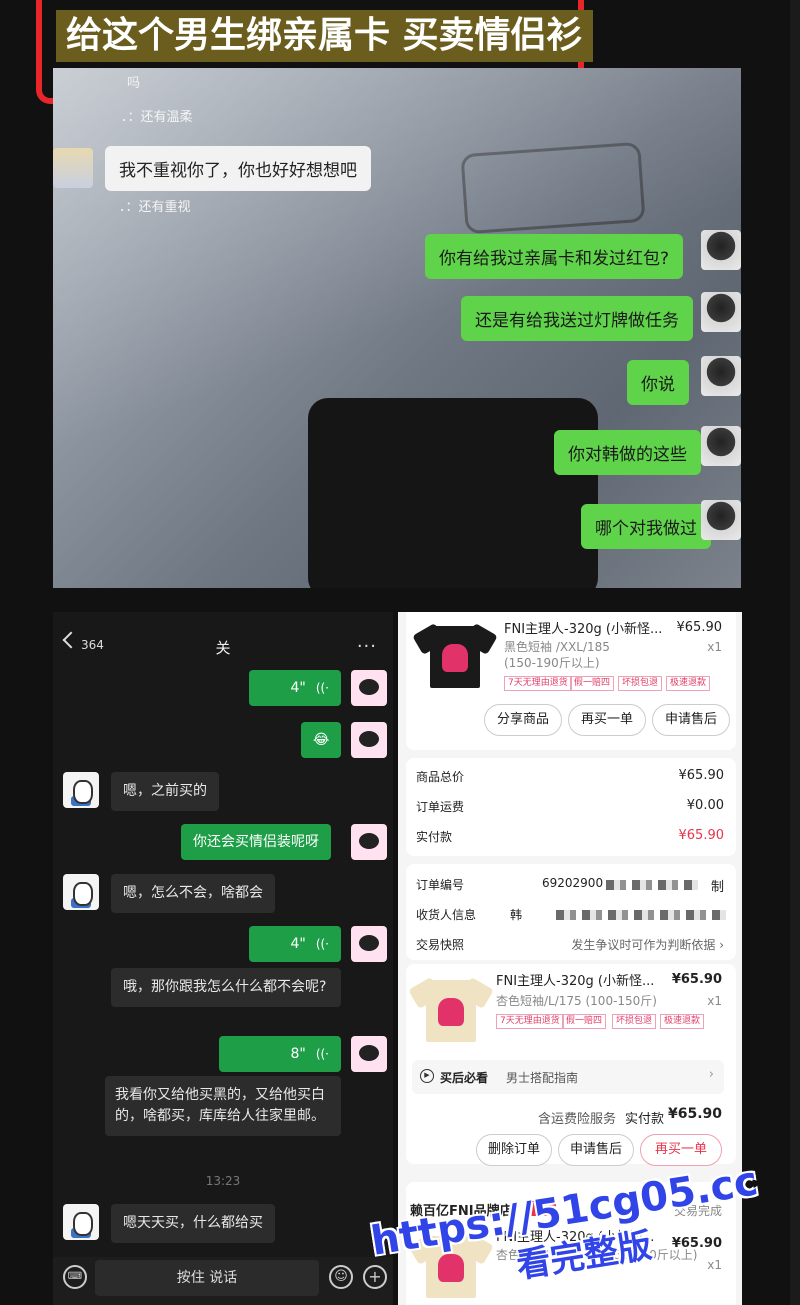 This screenshot has height=1305, width=800. I want to click on total-label: 商品总价, so click(440, 777).